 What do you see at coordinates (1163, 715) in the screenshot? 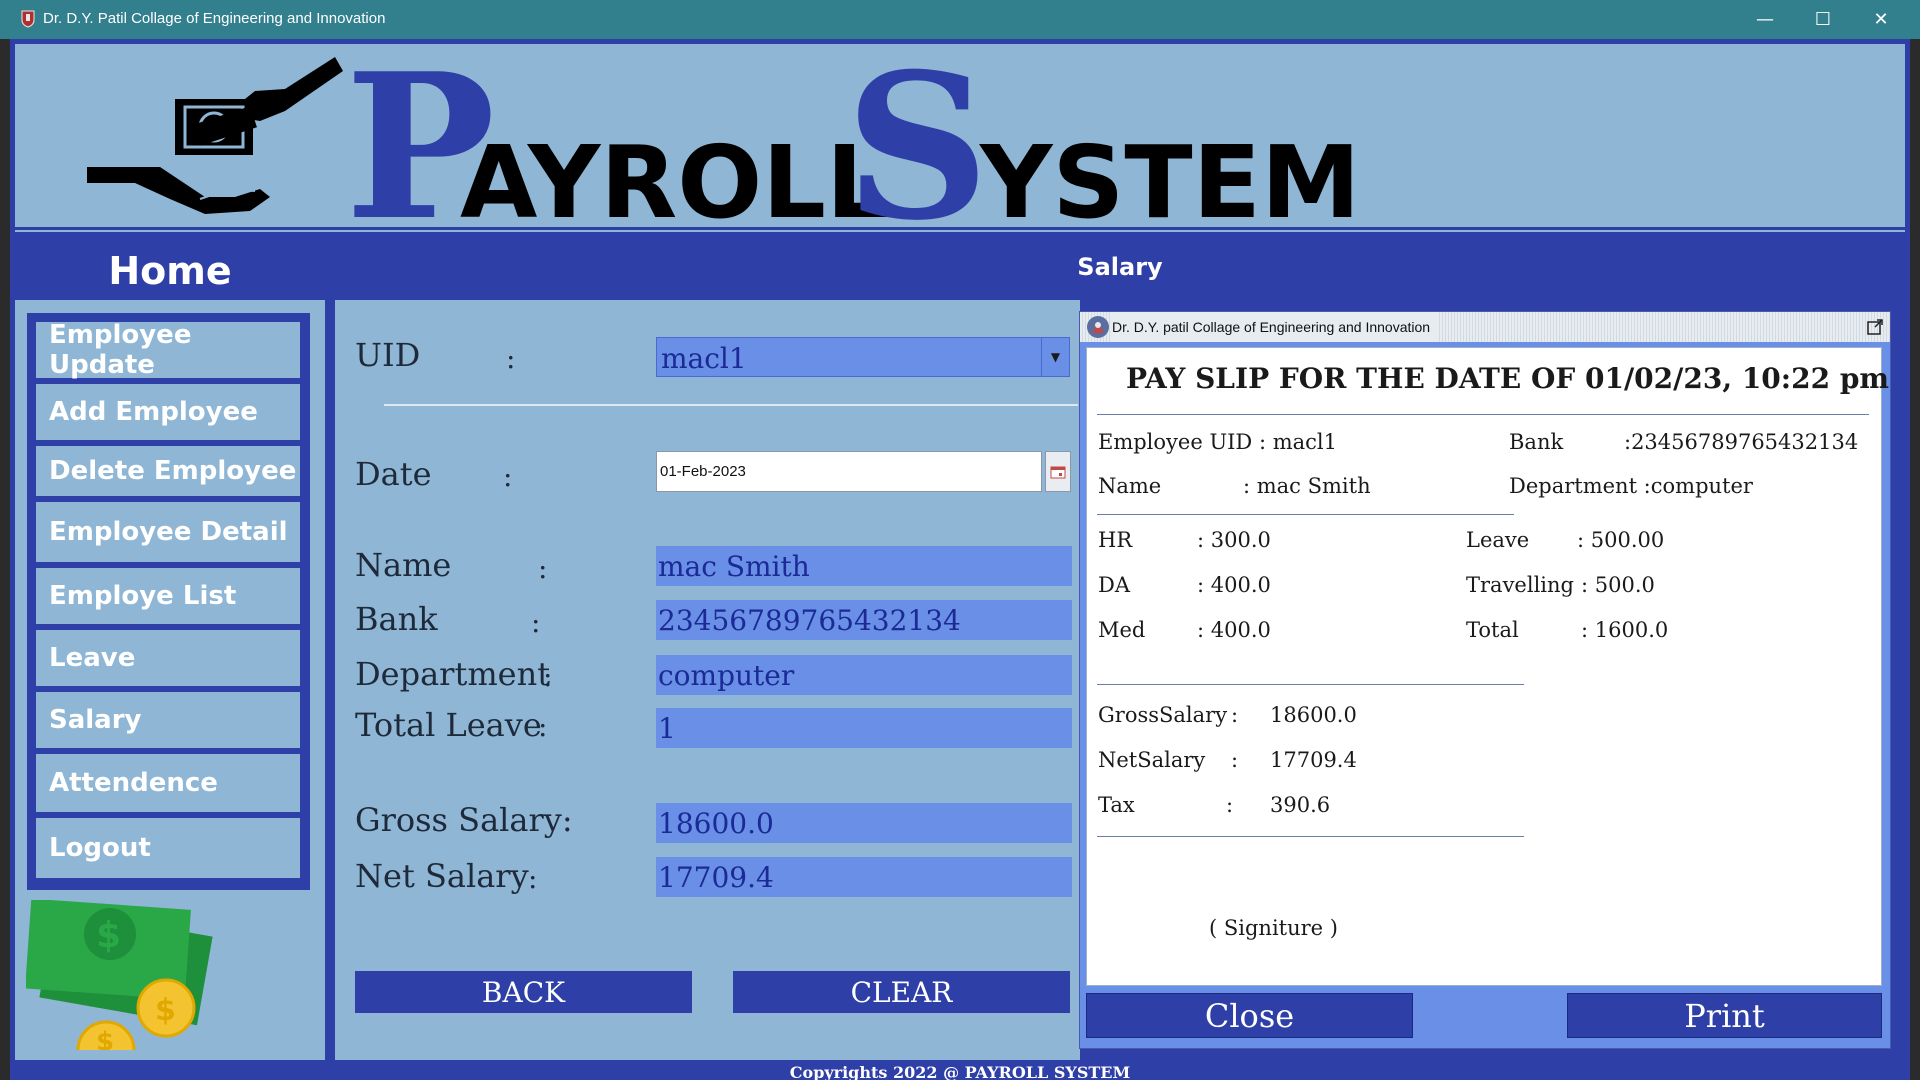
I see `payslip-gross-label: GrossSalary` at bounding box center [1163, 715].